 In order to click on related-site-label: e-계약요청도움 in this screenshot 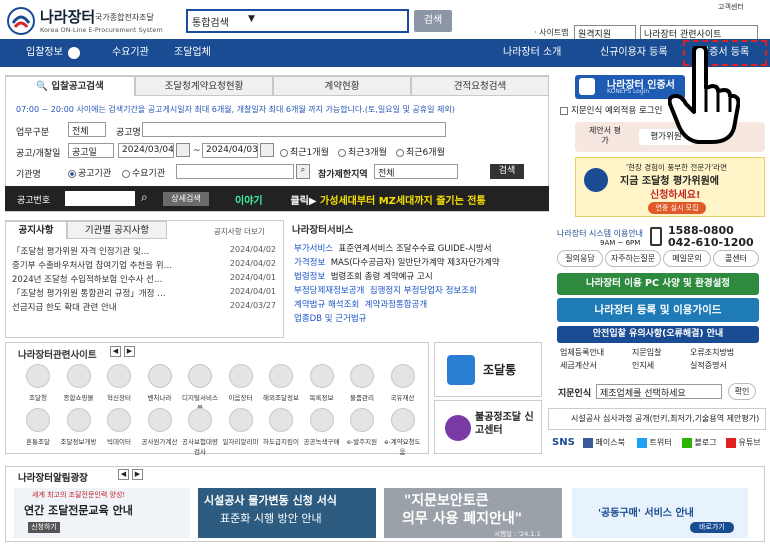, I will do `click(403, 446)`.